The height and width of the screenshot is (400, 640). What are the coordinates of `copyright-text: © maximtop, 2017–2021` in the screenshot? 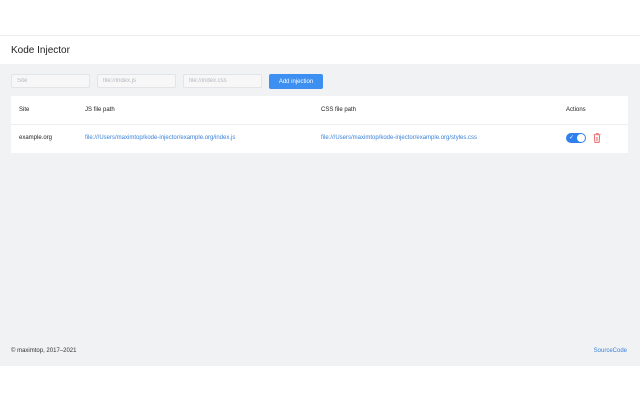 It's located at (44, 351).